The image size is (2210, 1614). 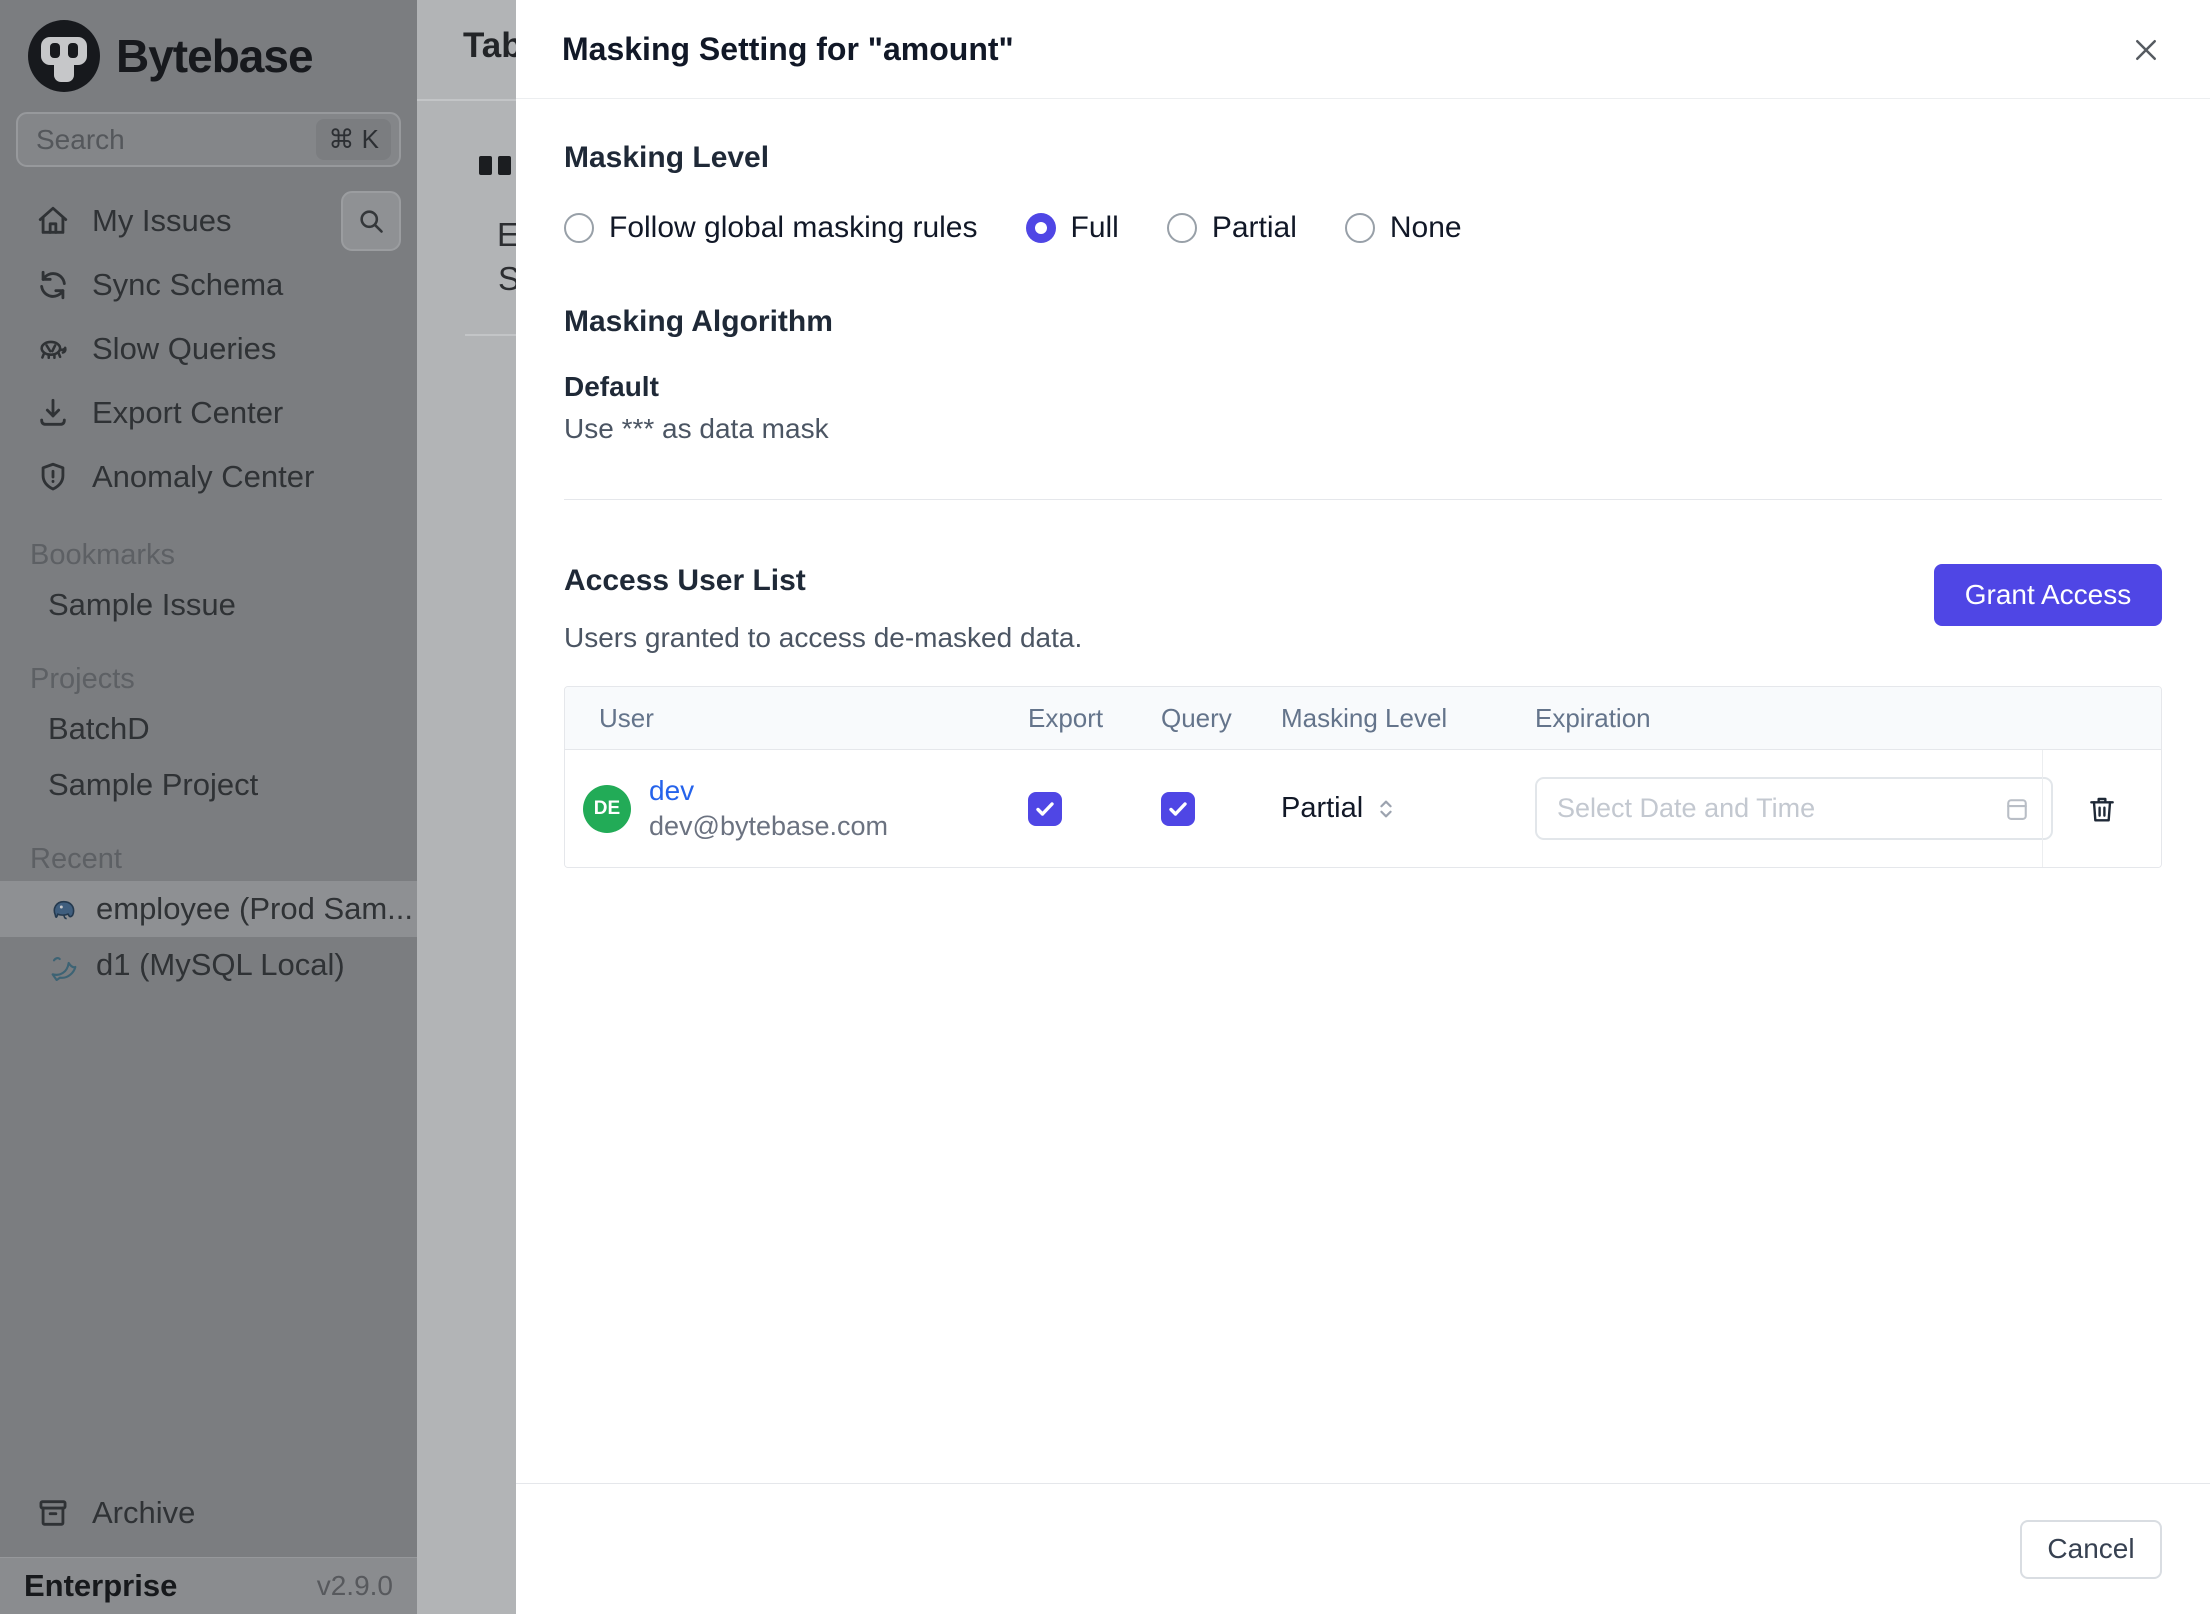 I want to click on brand-name: Bytebase, so click(x=215, y=56).